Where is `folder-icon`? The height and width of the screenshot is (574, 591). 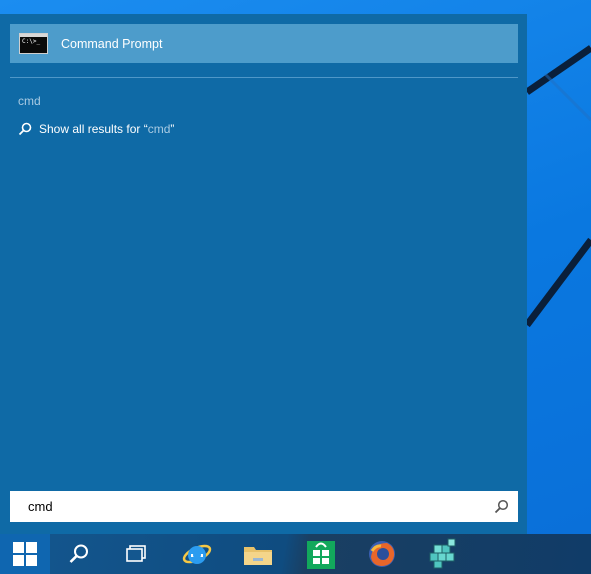
folder-icon is located at coordinates (258, 556).